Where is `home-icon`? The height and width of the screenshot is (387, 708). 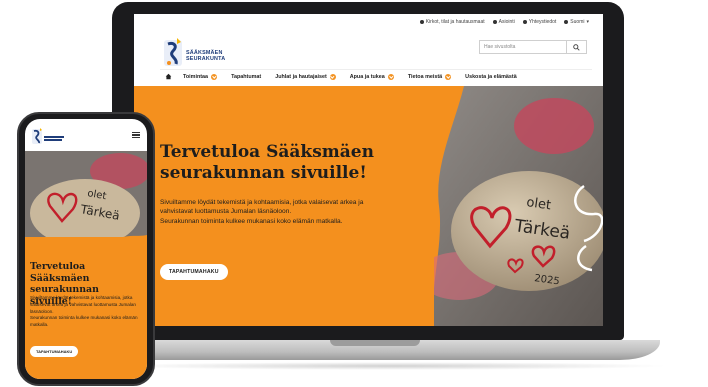 home-icon is located at coordinates (168, 76).